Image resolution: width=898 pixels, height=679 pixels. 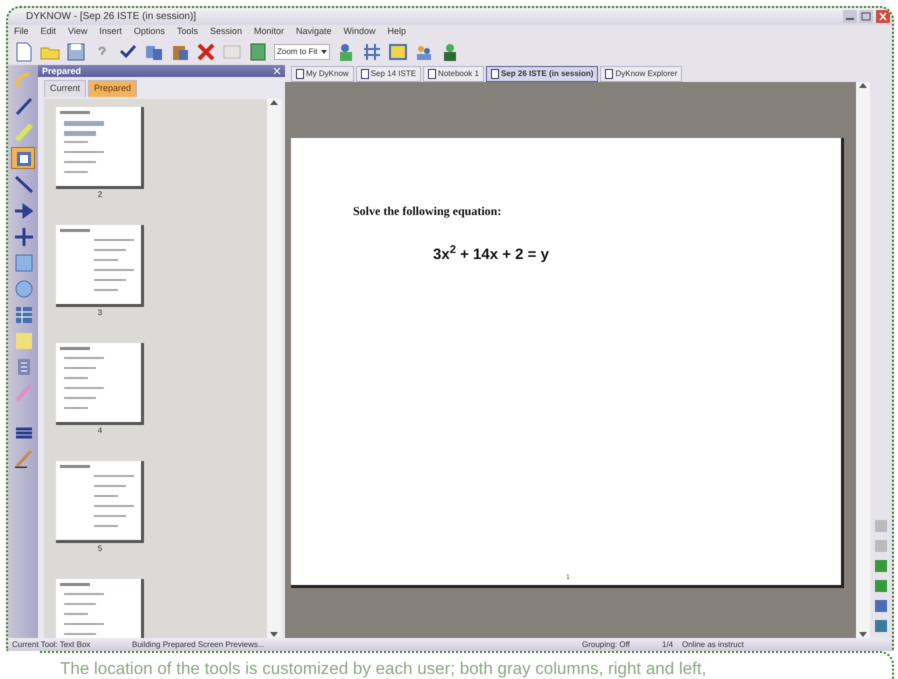 I want to click on document-tab: DyKnow Explorer, so click(x=641, y=74).